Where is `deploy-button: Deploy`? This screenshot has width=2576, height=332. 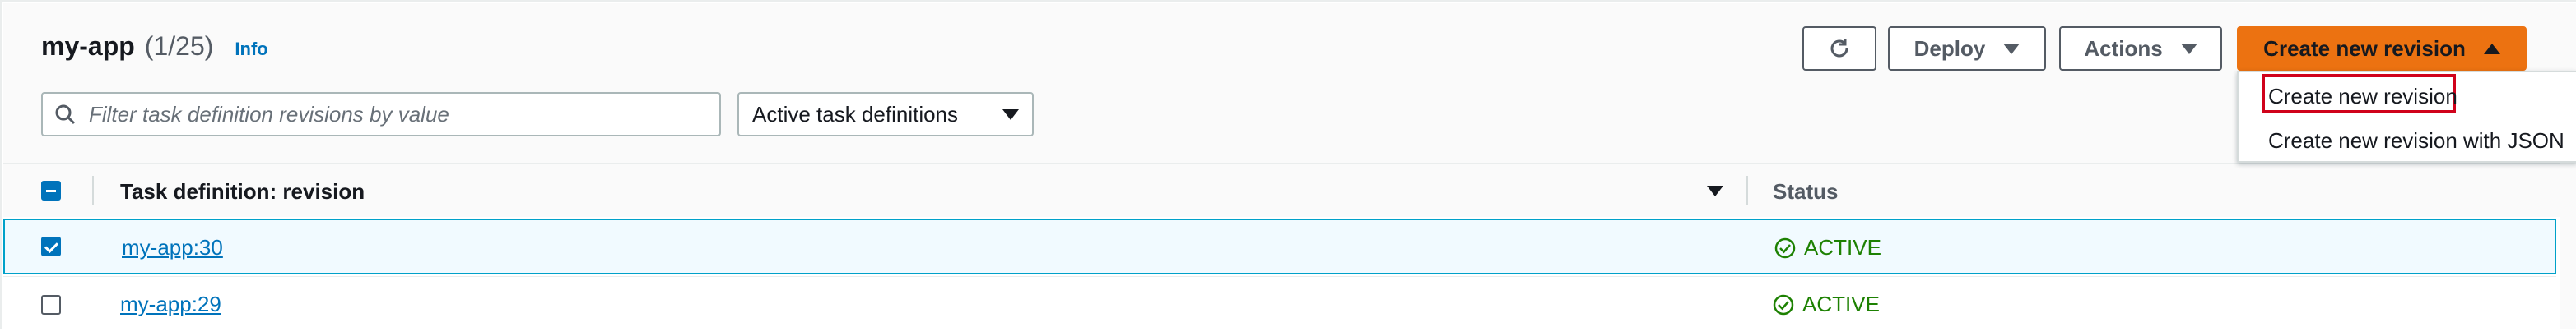
deploy-button: Deploy is located at coordinates (1967, 48).